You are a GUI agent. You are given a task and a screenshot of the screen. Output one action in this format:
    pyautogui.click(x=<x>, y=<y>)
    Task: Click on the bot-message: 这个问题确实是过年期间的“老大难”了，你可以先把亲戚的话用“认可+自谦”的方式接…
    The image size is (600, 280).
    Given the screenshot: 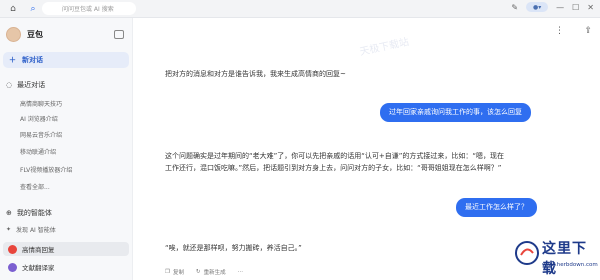 What is the action you would take?
    pyautogui.click(x=334, y=162)
    